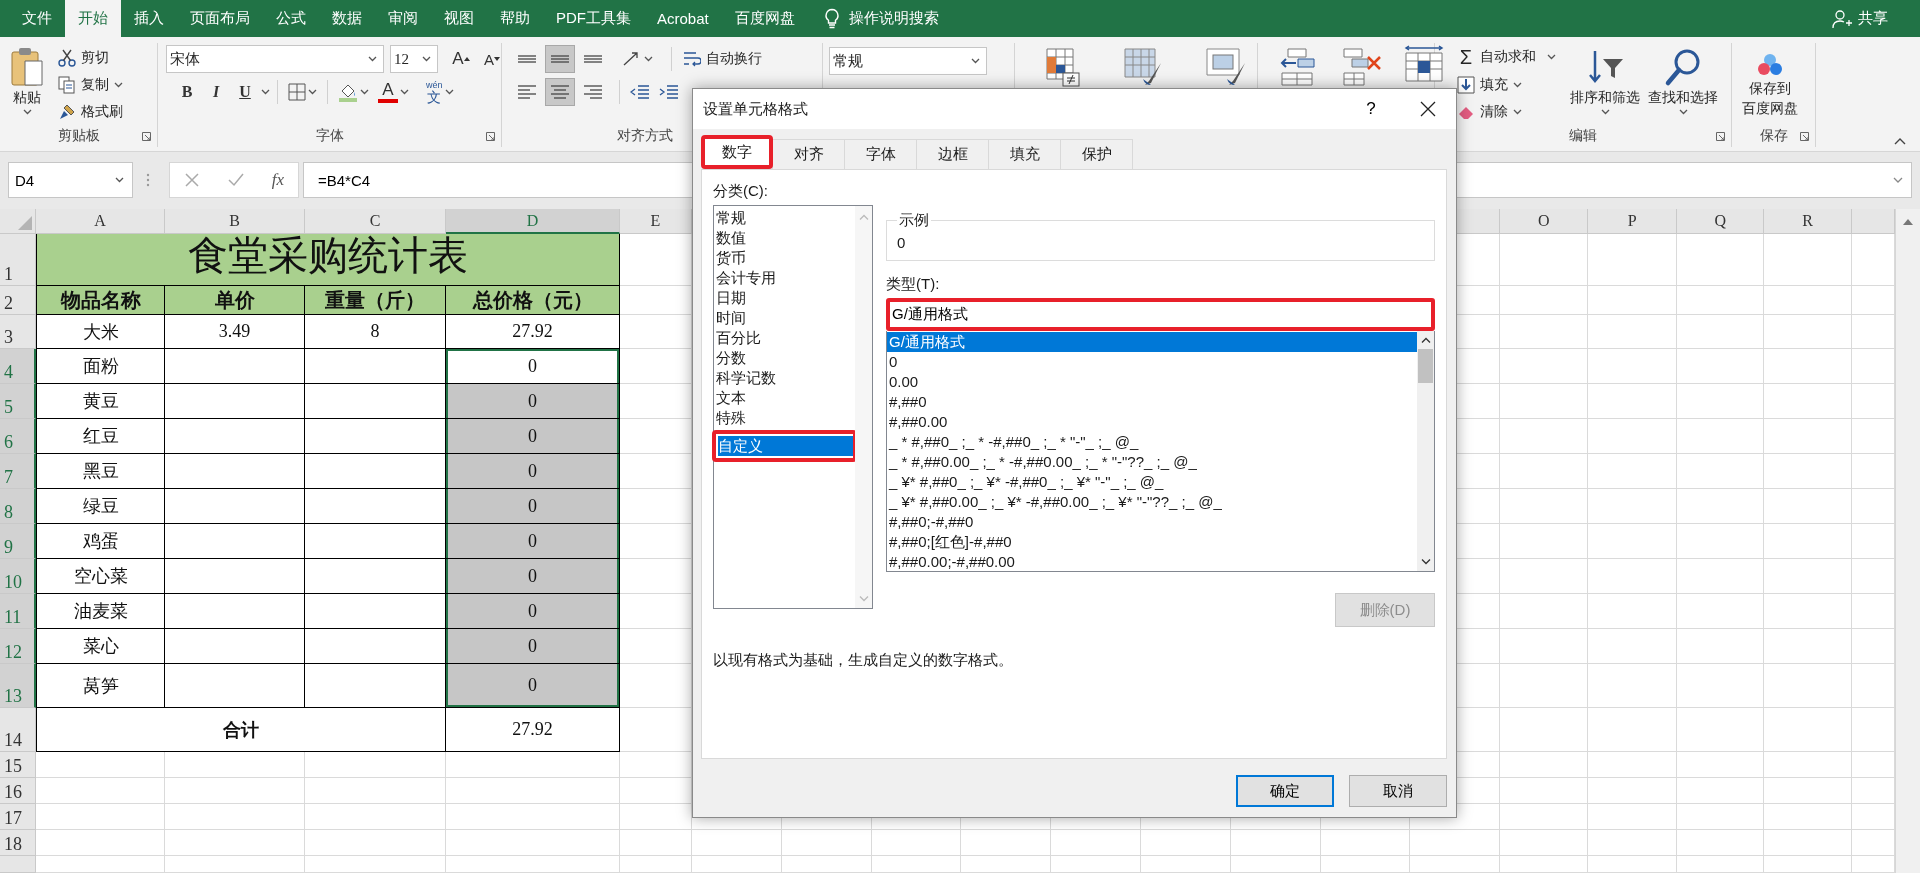 The image size is (1920, 874). What do you see at coordinates (241, 730) in the screenshot?
I see `total-label: 合计` at bounding box center [241, 730].